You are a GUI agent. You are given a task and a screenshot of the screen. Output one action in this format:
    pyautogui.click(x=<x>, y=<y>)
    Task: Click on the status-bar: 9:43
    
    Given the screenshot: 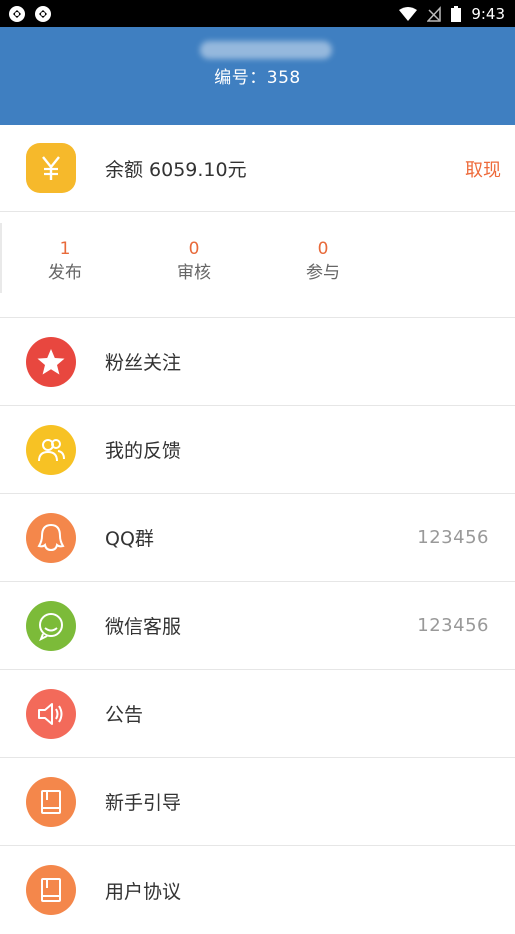 What is the action you would take?
    pyautogui.click(x=257, y=13)
    